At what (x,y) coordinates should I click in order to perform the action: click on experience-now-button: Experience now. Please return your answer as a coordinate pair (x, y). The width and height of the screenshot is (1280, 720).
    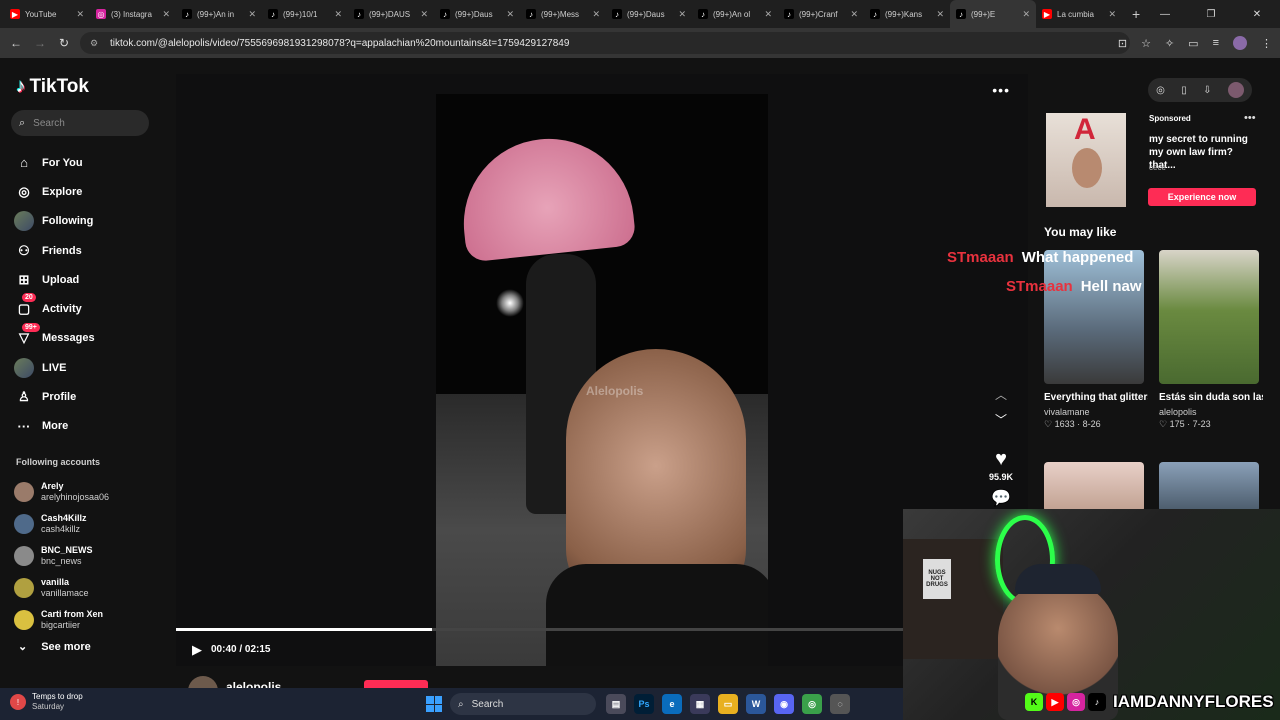
    Looking at the image, I should click on (1202, 197).